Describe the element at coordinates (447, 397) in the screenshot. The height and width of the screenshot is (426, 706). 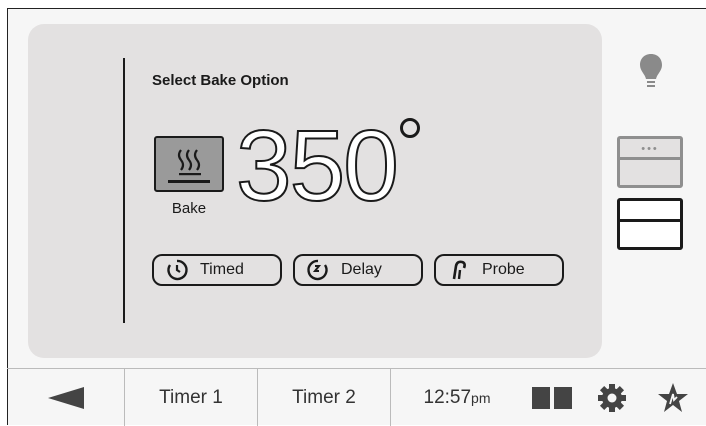
I see `clock-time: 12:57` at that location.